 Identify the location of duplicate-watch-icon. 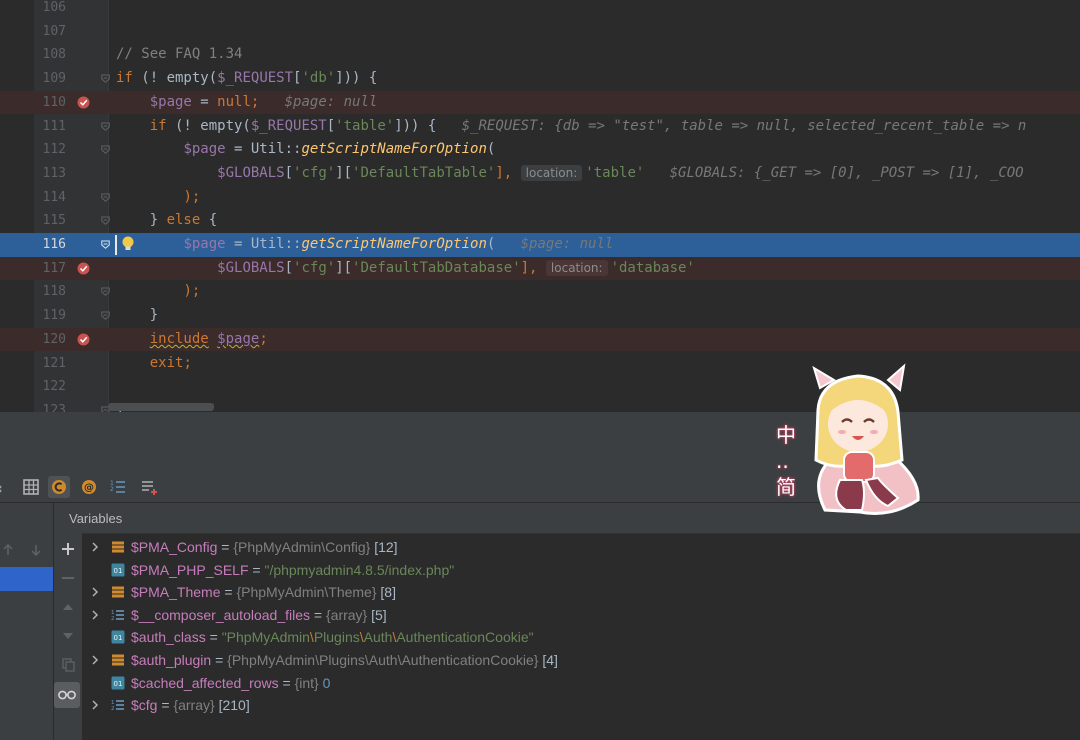
(68, 665).